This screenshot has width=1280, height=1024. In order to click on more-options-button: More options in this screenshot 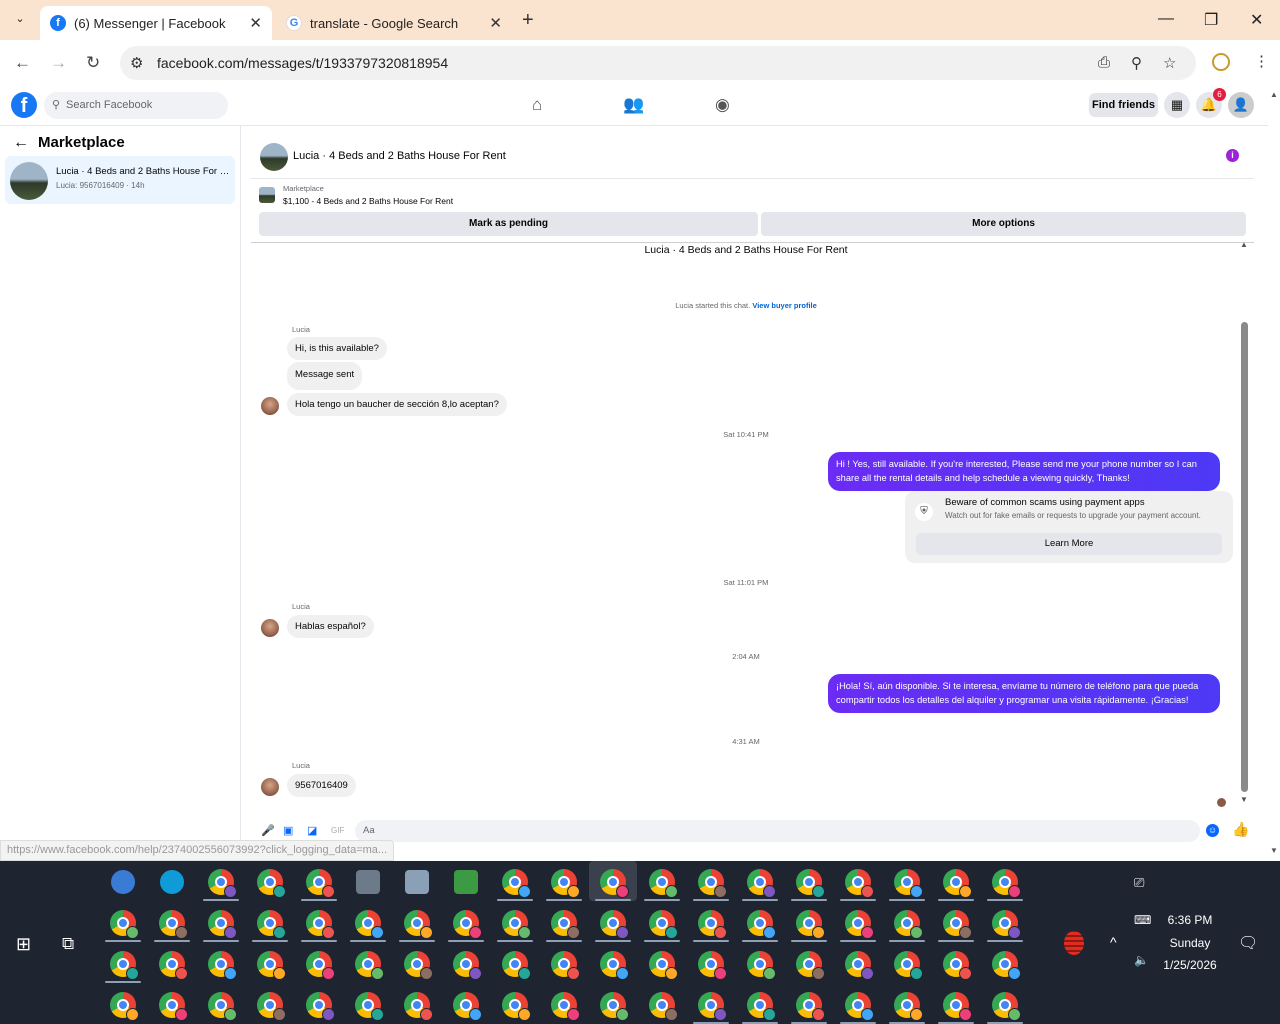, I will do `click(1003, 224)`.